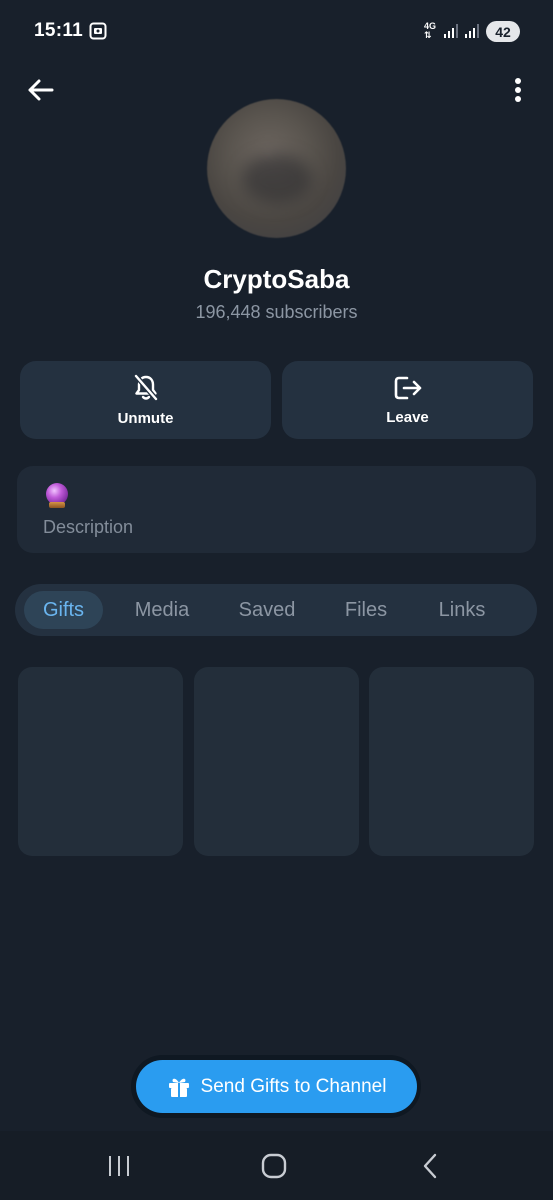  I want to click on recents-icon, so click(119, 1166).